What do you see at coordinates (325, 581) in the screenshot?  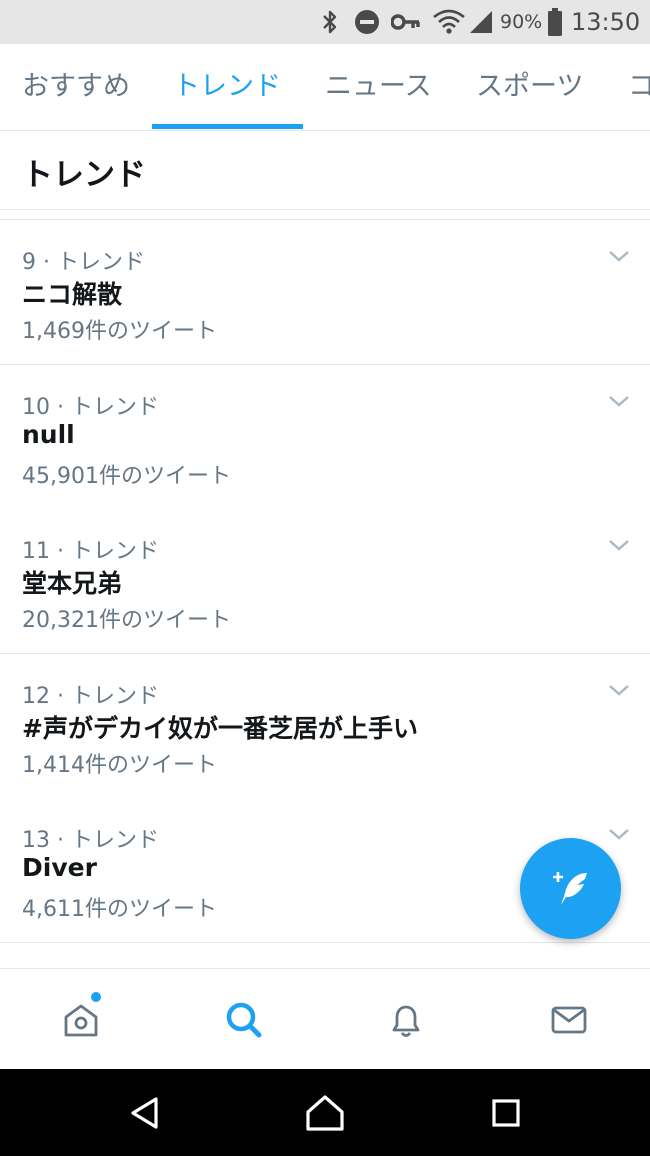 I see `trend-item: 11 · トレンド 堂本兄弟 20,321件のツイート` at bounding box center [325, 581].